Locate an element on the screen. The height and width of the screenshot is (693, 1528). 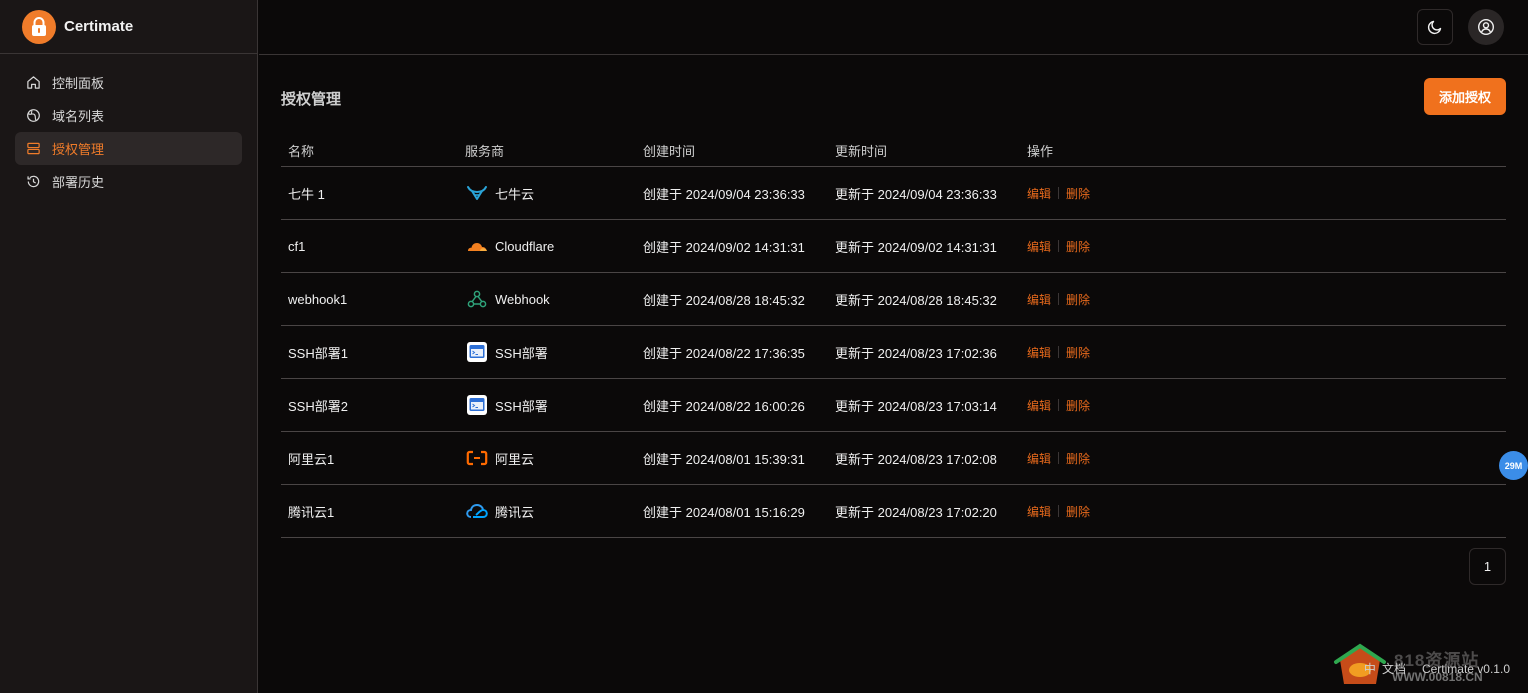
cell-name: 七牛 1 is located at coordinates (306, 194).